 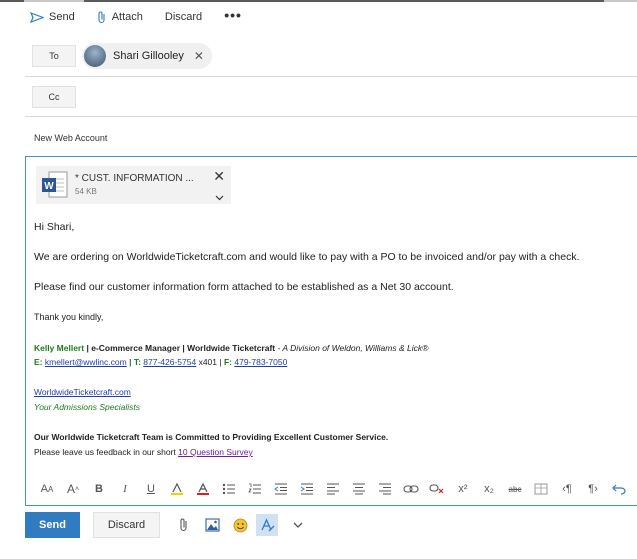 I want to click on remove-link-icon, so click(x=437, y=489).